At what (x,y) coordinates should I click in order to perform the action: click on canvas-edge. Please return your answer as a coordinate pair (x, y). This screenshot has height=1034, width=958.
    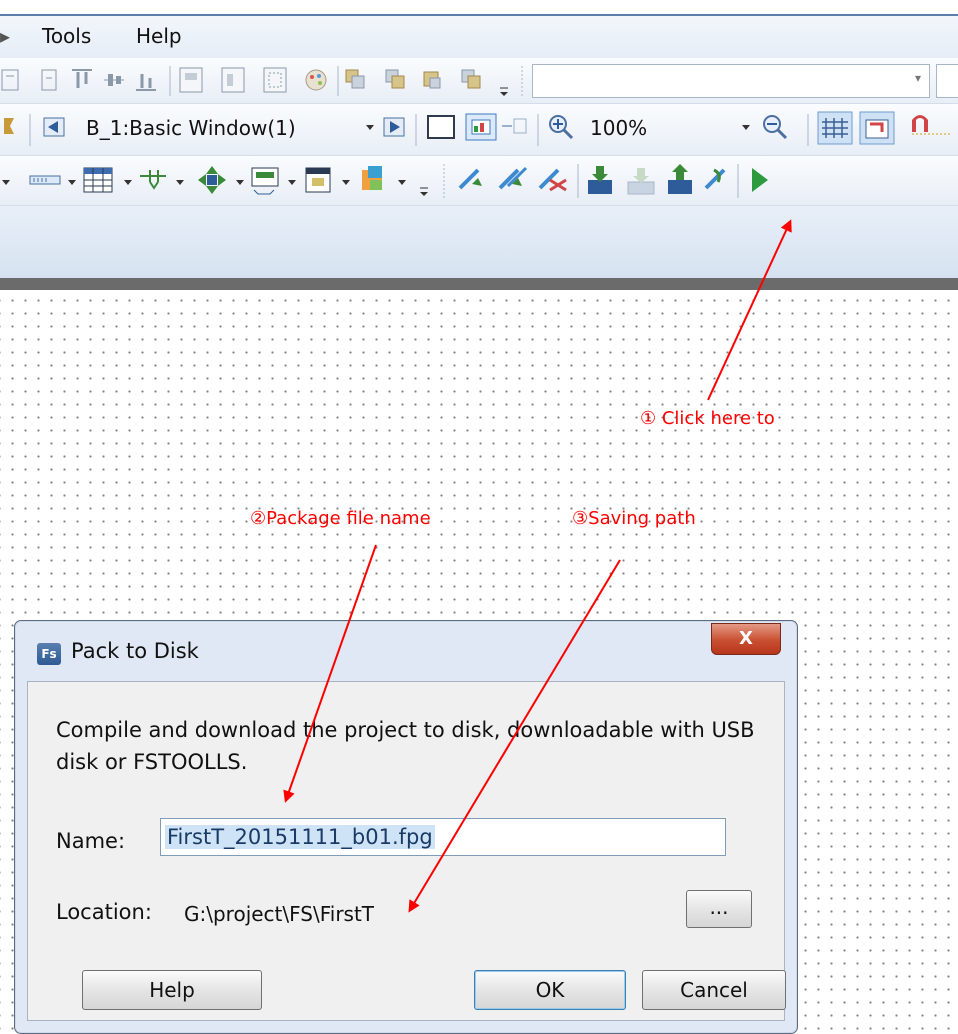
    Looking at the image, I should click on (479, 284).